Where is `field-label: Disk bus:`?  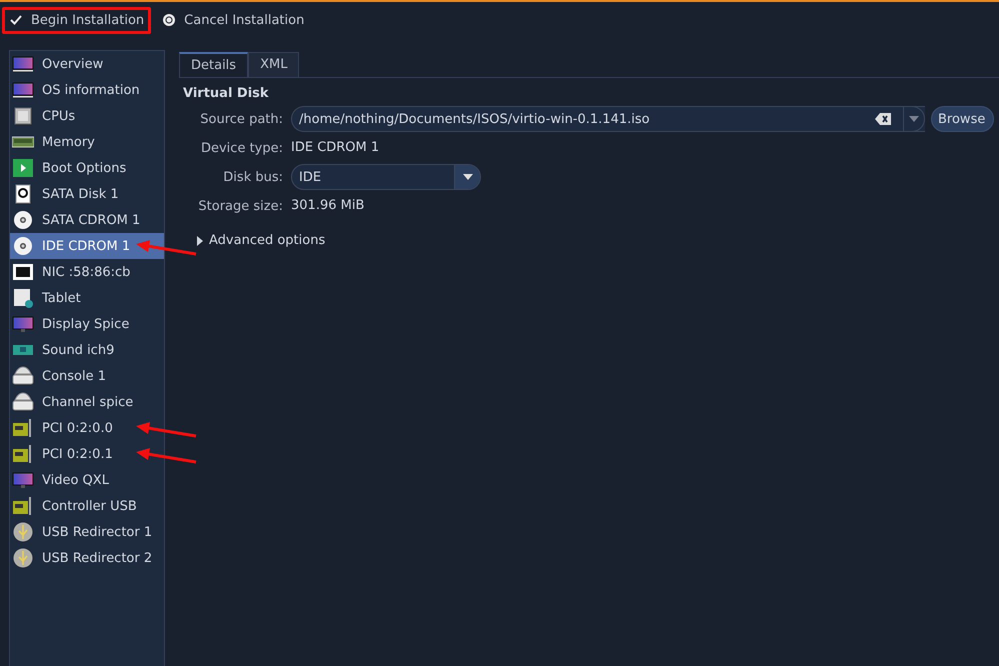 field-label: Disk bus: is located at coordinates (252, 177).